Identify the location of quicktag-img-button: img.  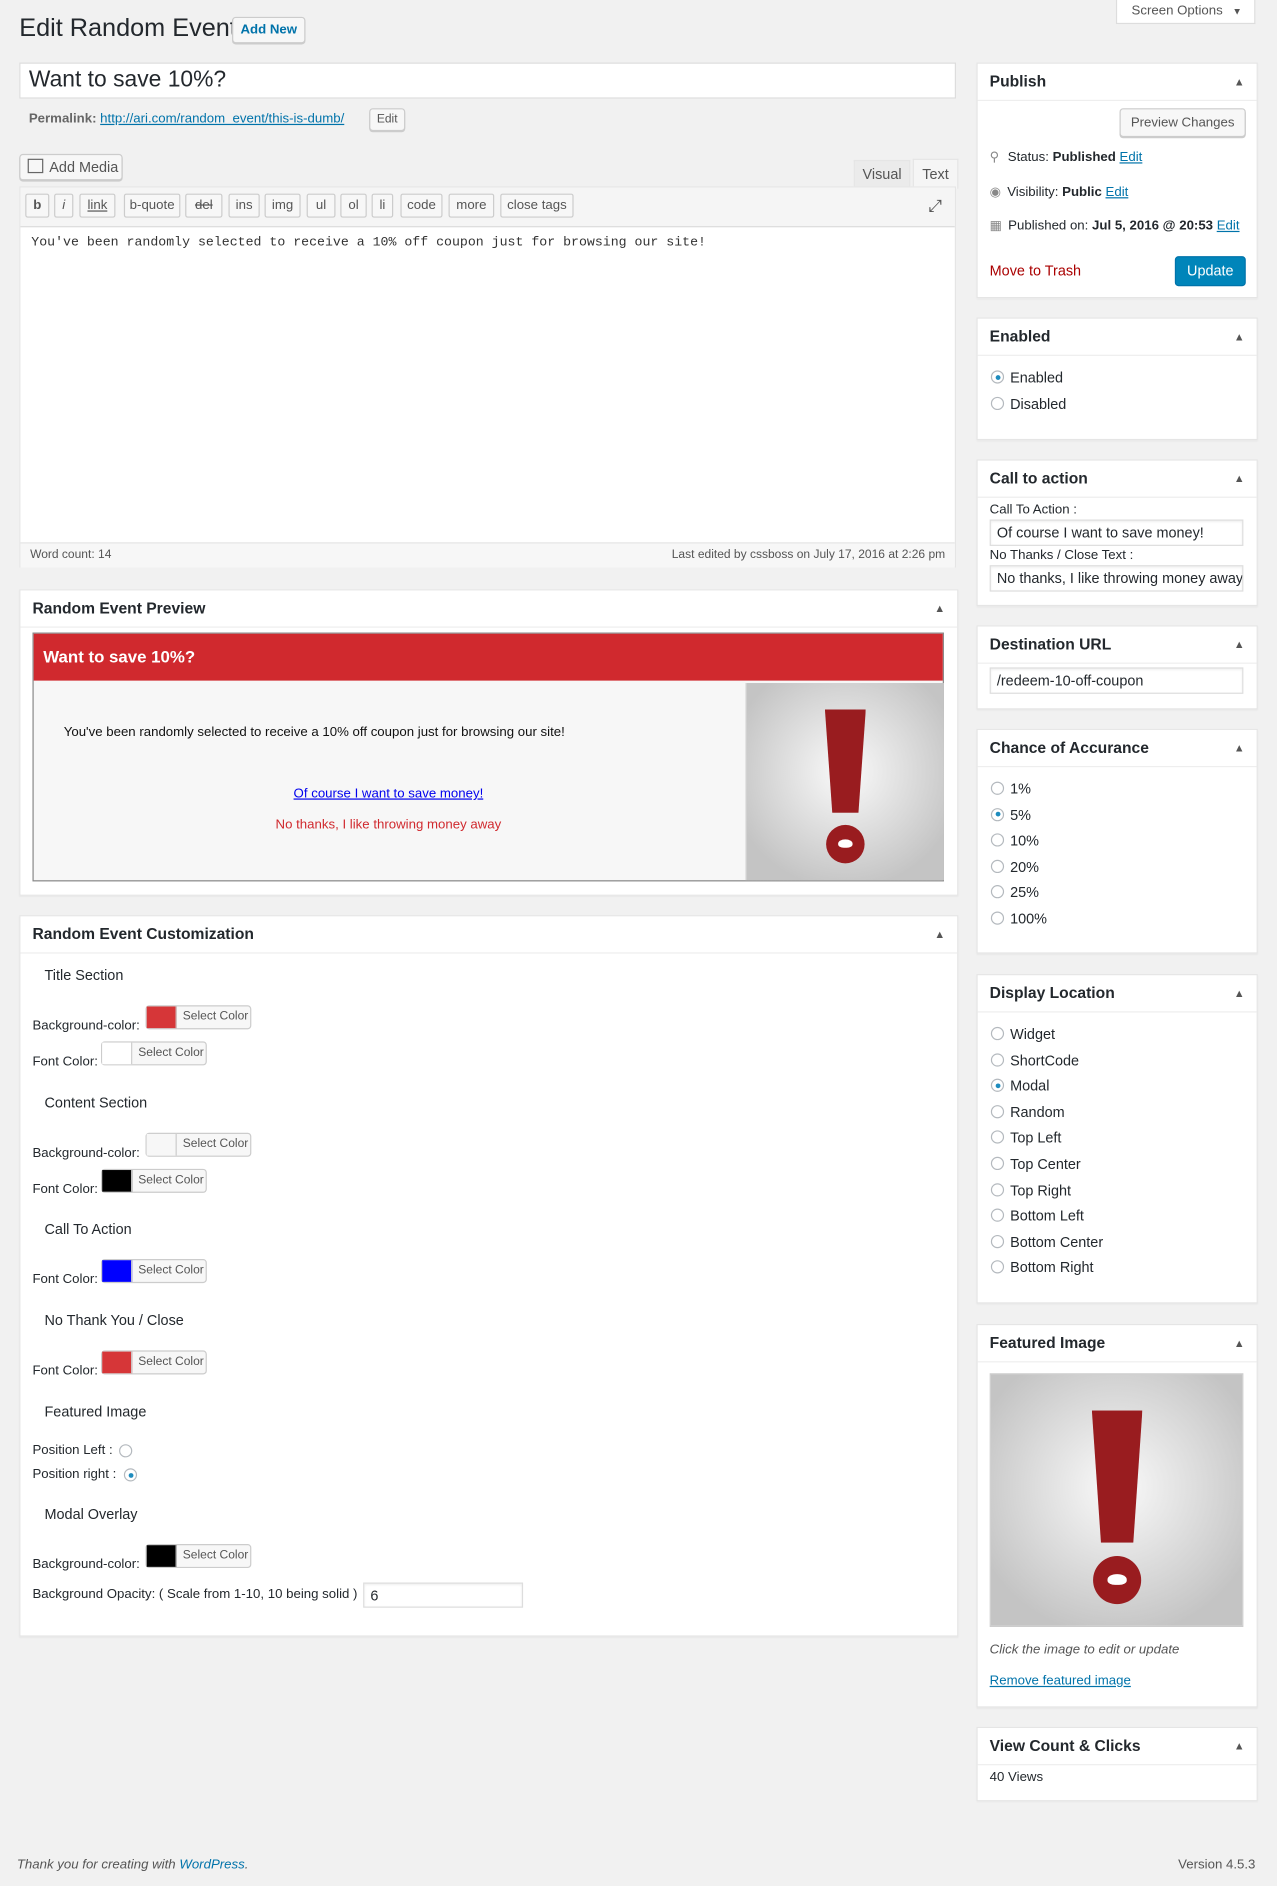
(282, 205).